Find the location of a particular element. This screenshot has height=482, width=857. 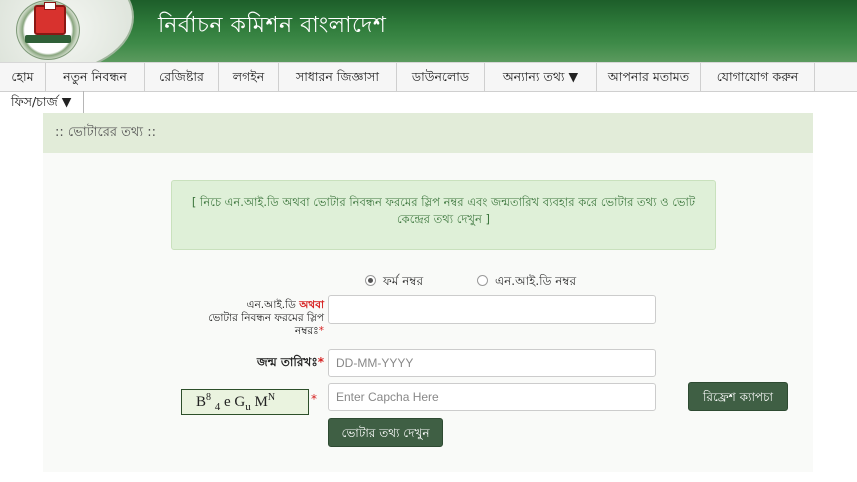

nav-item-faq: সাধারন জিজ্ঞাসা is located at coordinates (338, 77).